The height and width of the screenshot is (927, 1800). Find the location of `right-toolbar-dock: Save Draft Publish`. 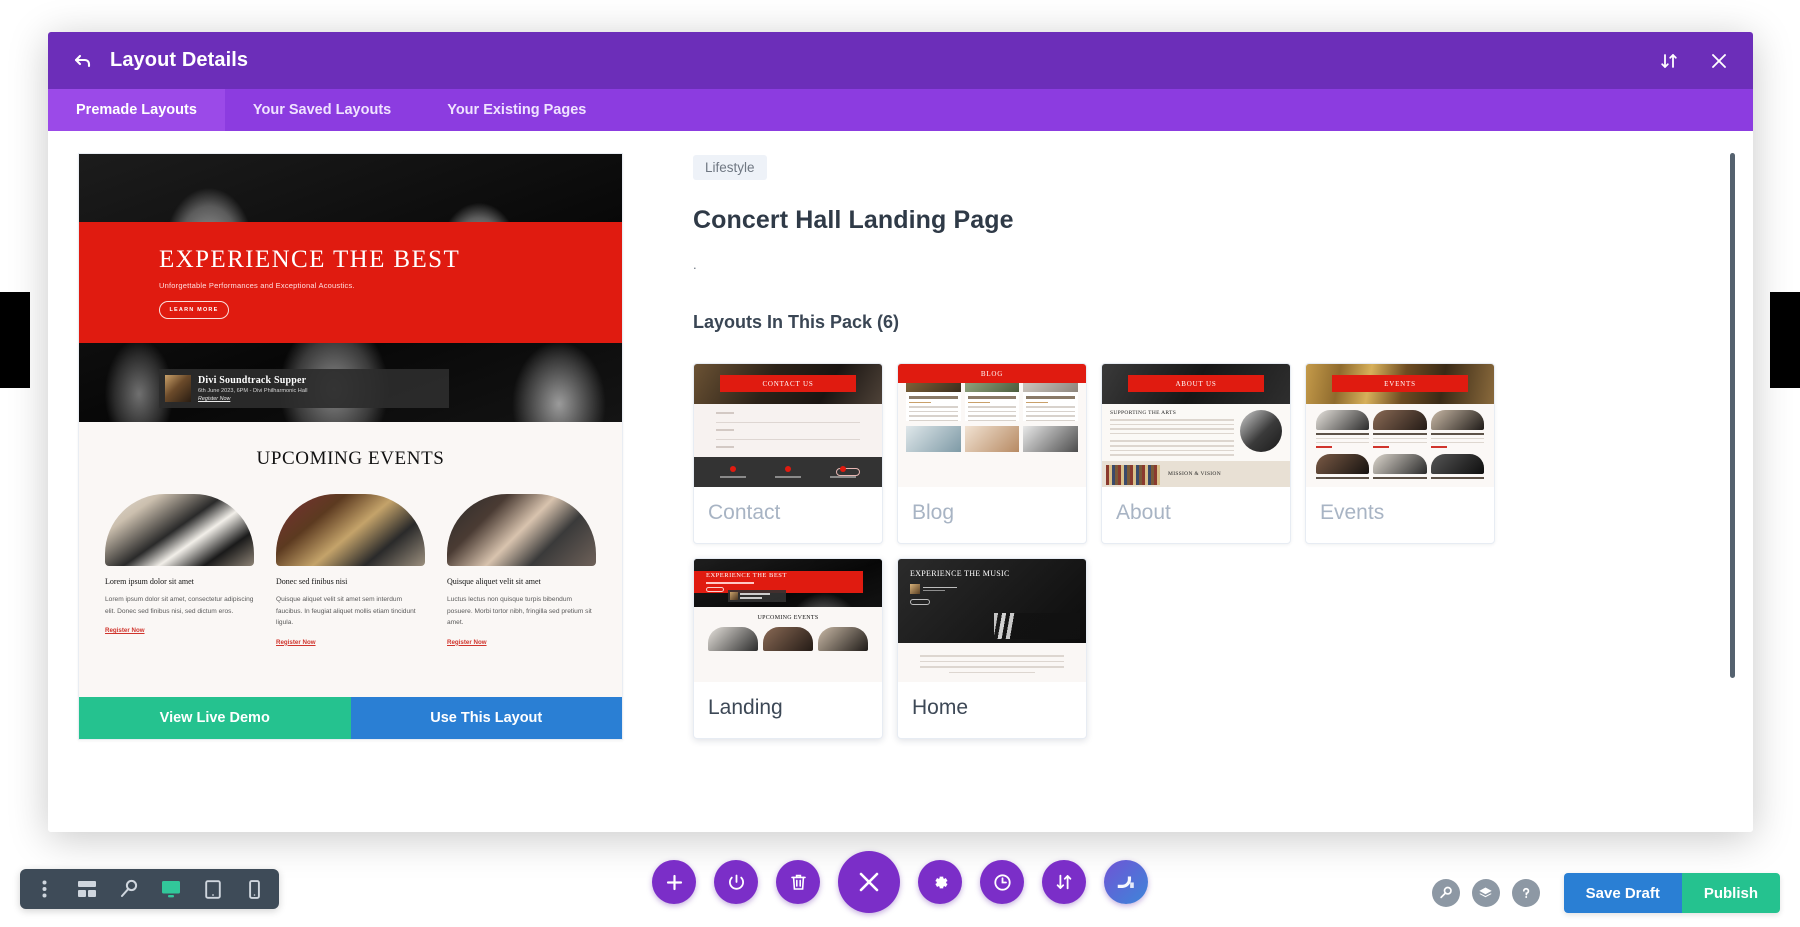

right-toolbar-dock: Save Draft Publish is located at coordinates (1605, 893).